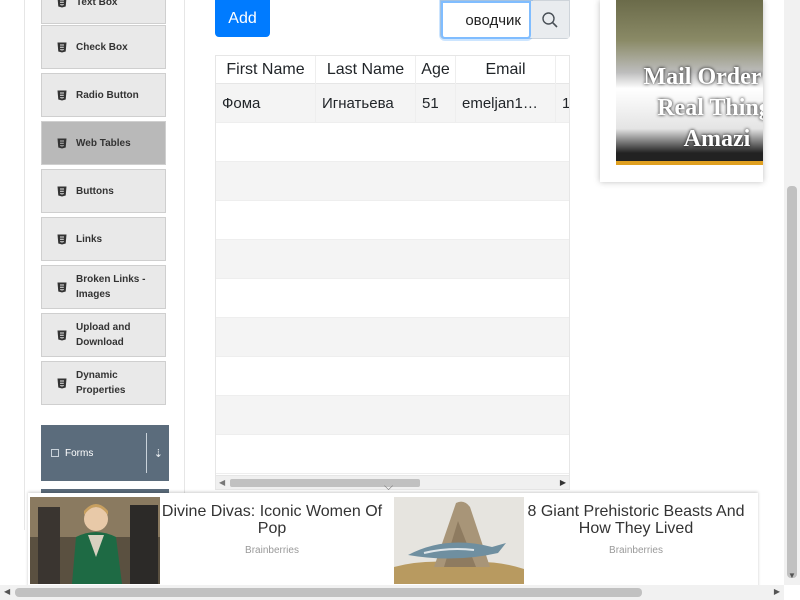 The width and height of the screenshot is (800, 600). Describe the element at coordinates (366, 103) in the screenshot. I see `cell-last-name: Игнатьева` at that location.